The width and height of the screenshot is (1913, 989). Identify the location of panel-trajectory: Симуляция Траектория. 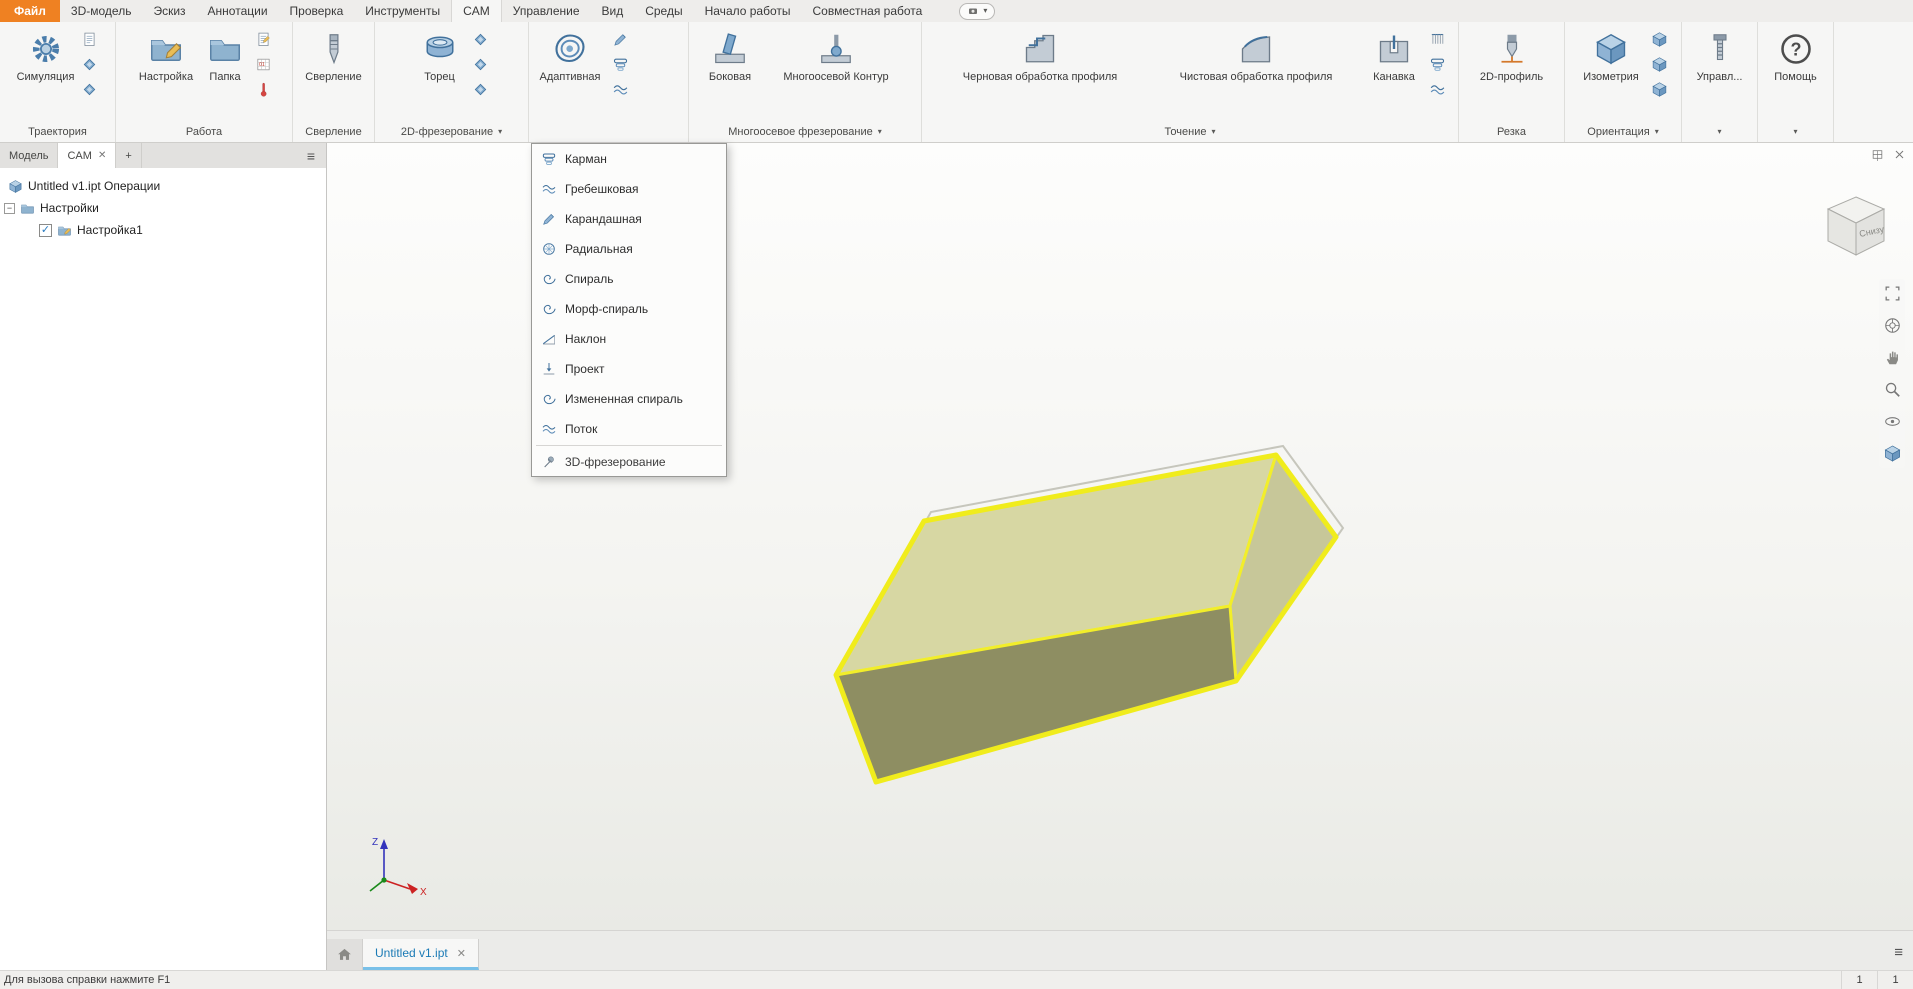
(58, 82).